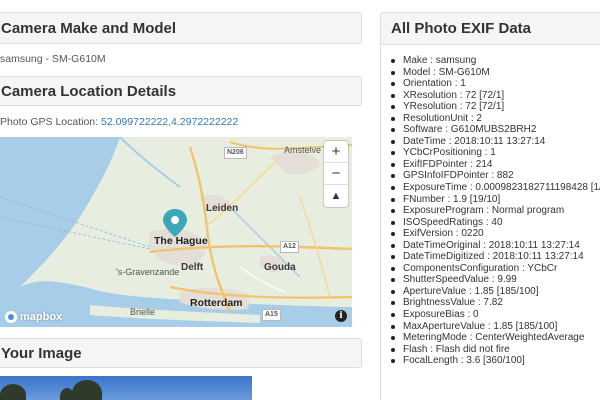 The image size is (600, 400). What do you see at coordinates (494, 315) in the screenshot?
I see `exif-item: ExposureBias : 0` at bounding box center [494, 315].